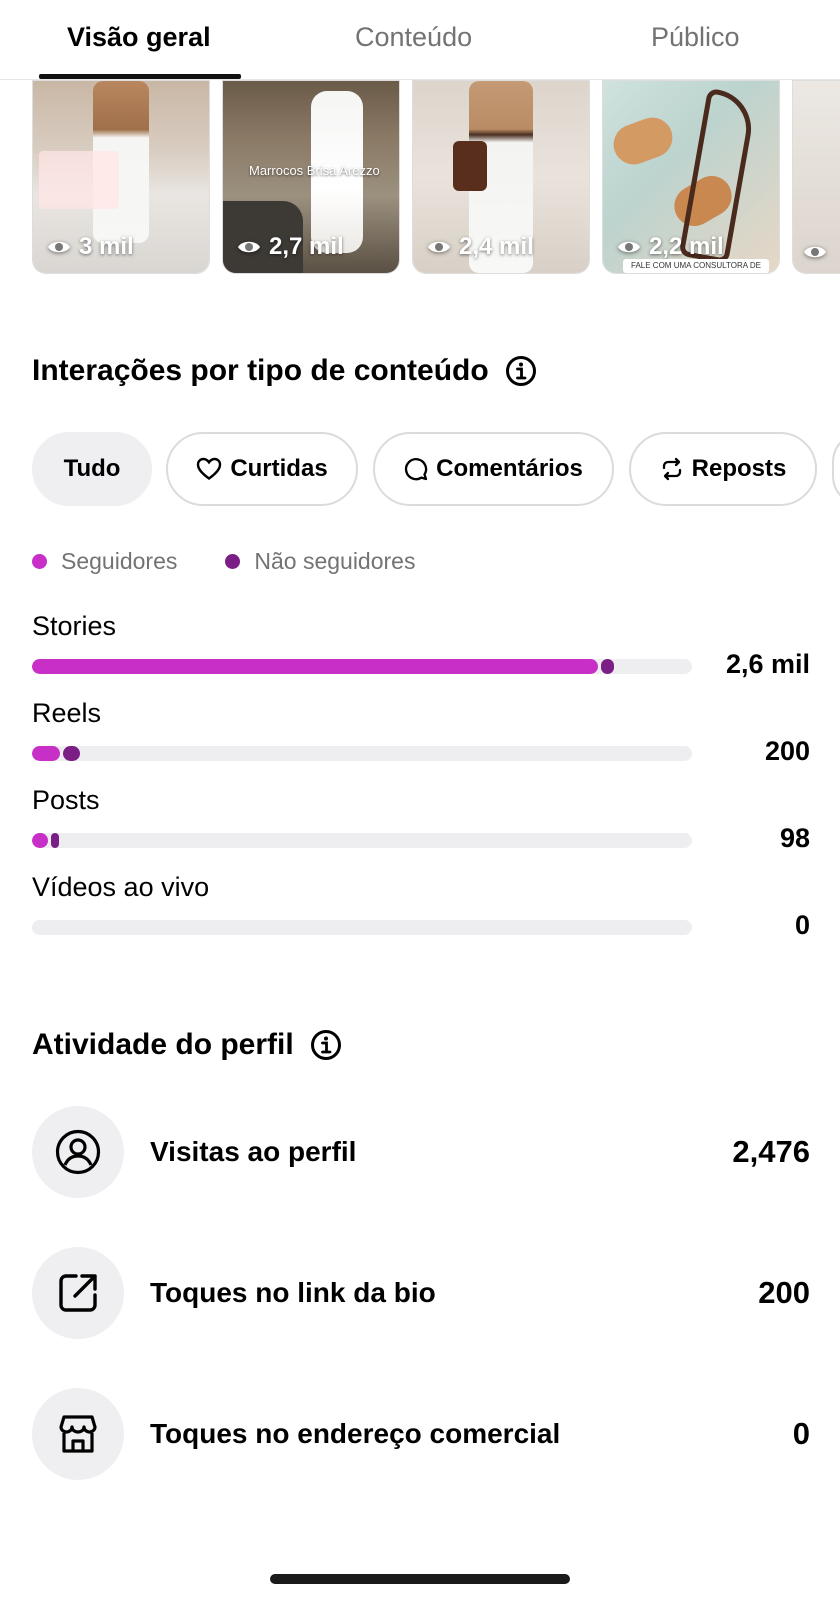 This screenshot has height=1600, width=840. What do you see at coordinates (416, 469) in the screenshot?
I see `comment-bubble-icon` at bounding box center [416, 469].